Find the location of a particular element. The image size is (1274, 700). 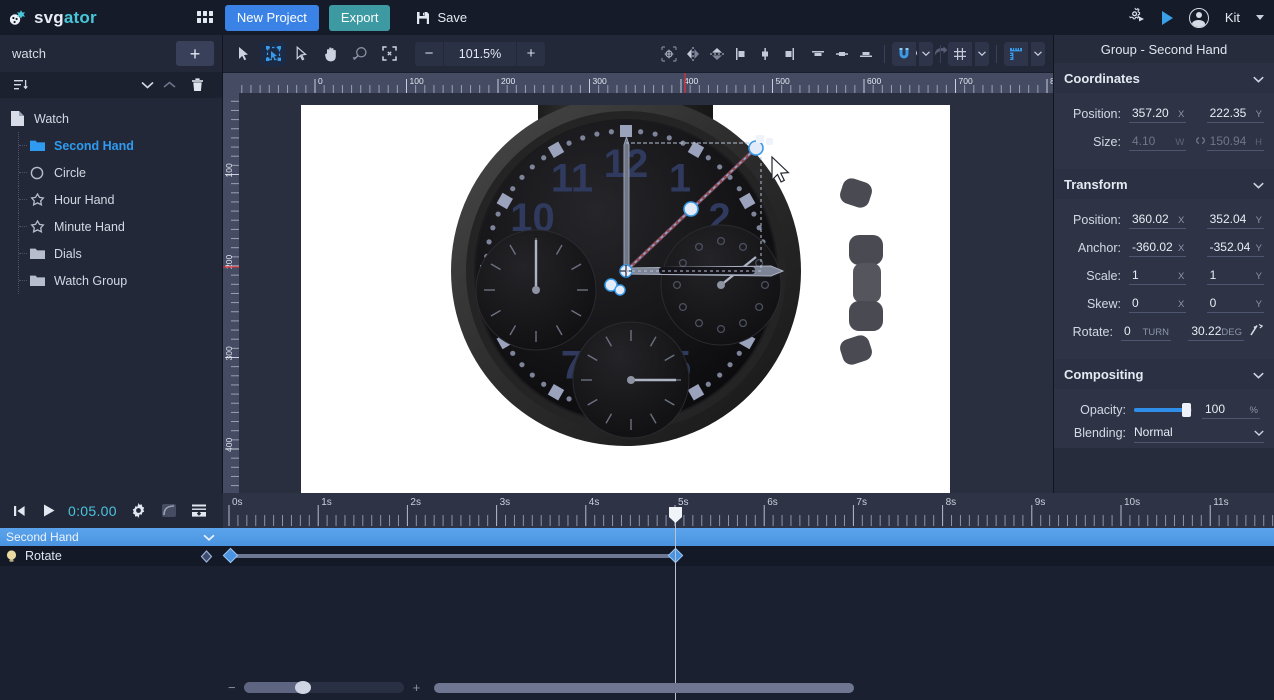

transform-tool is located at coordinates (273, 53).